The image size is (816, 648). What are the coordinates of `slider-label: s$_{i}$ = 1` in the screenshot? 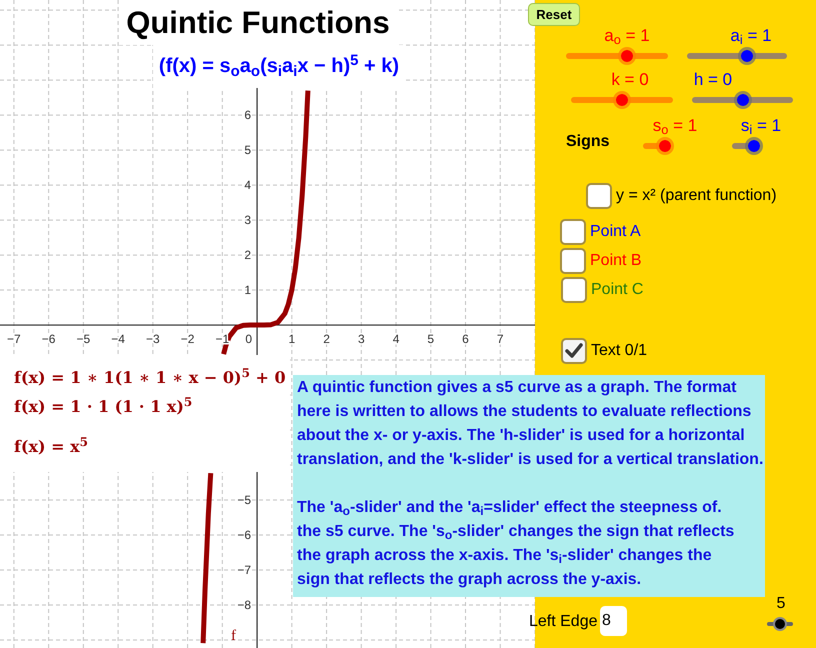 It's located at (761, 126).